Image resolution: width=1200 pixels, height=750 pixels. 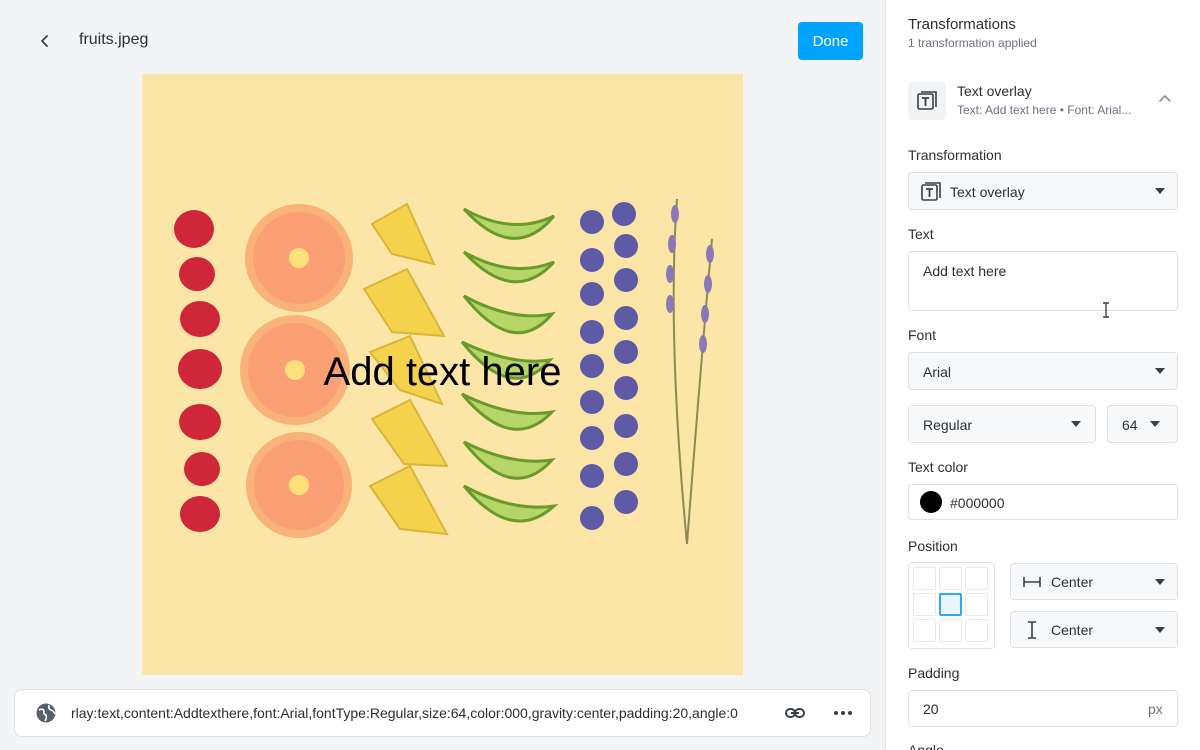 I want to click on text-color-label: Text color, so click(x=938, y=467).